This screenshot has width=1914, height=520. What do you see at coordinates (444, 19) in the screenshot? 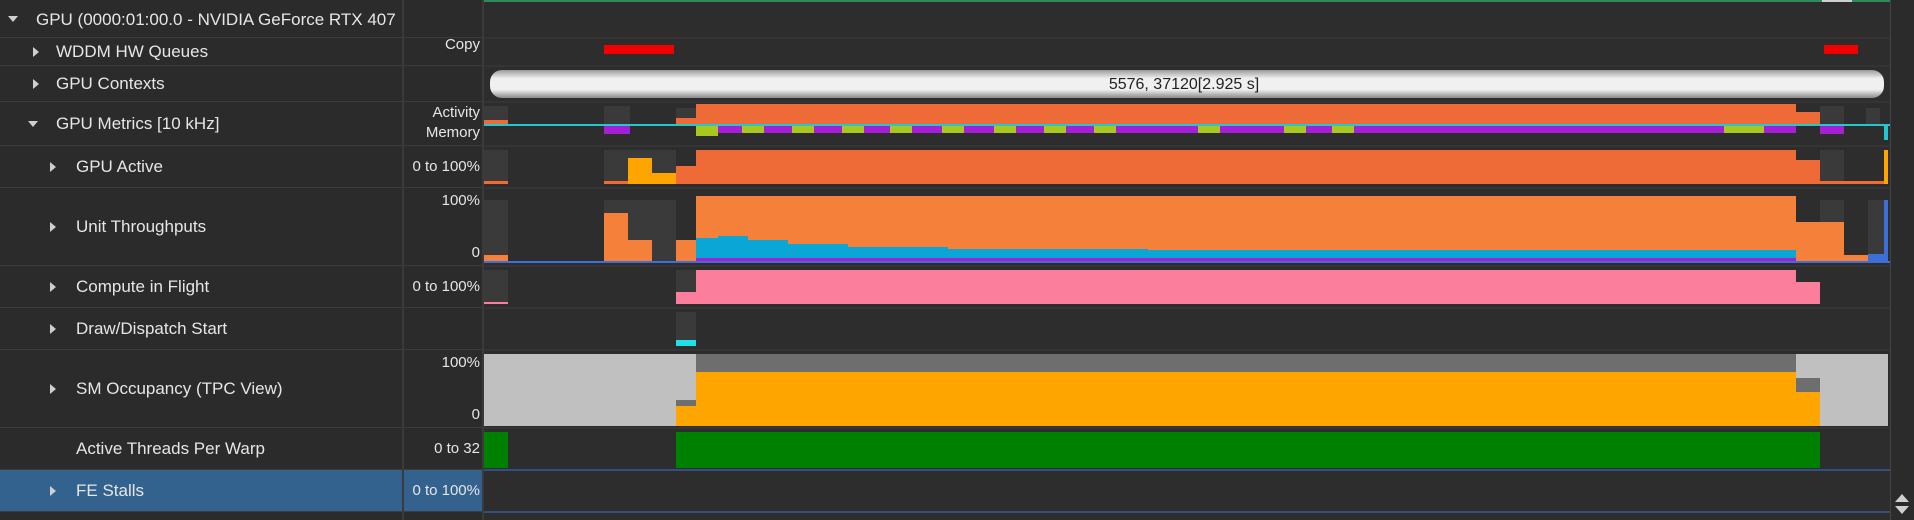
I see `scale-row-gpu` at bounding box center [444, 19].